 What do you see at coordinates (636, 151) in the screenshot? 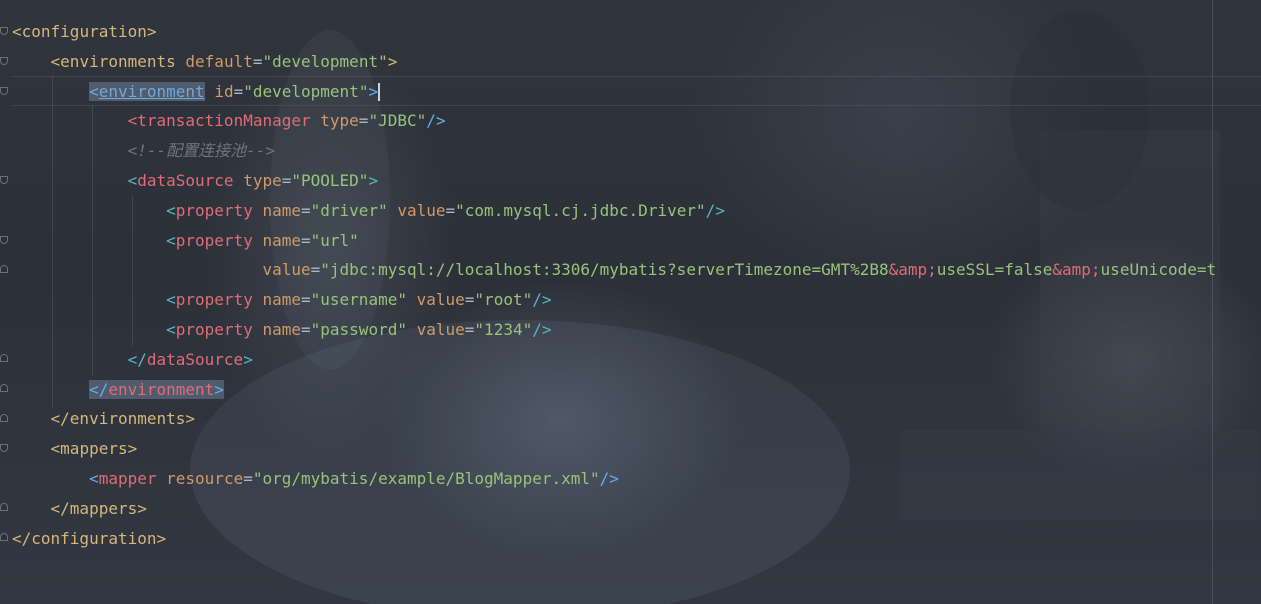
I see `code-line: <!--配置连接池-->` at bounding box center [636, 151].